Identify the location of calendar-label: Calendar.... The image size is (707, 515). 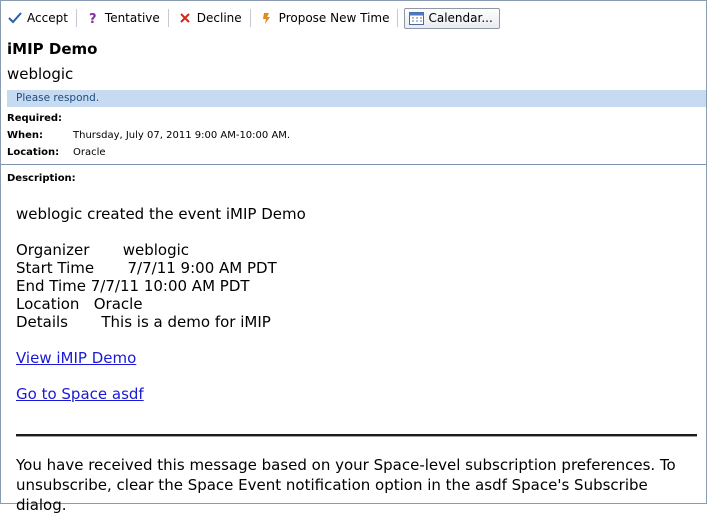
(460, 18).